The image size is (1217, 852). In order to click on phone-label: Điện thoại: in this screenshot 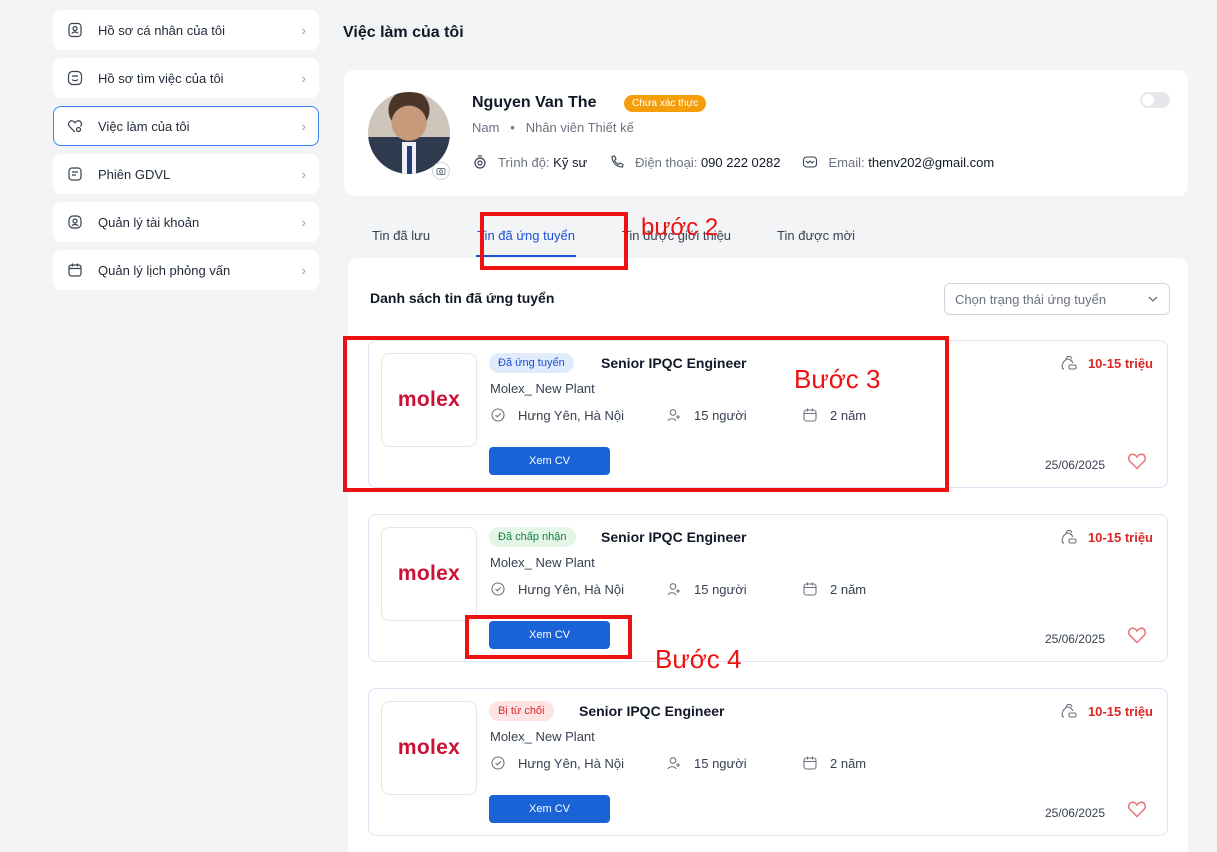, I will do `click(666, 162)`.